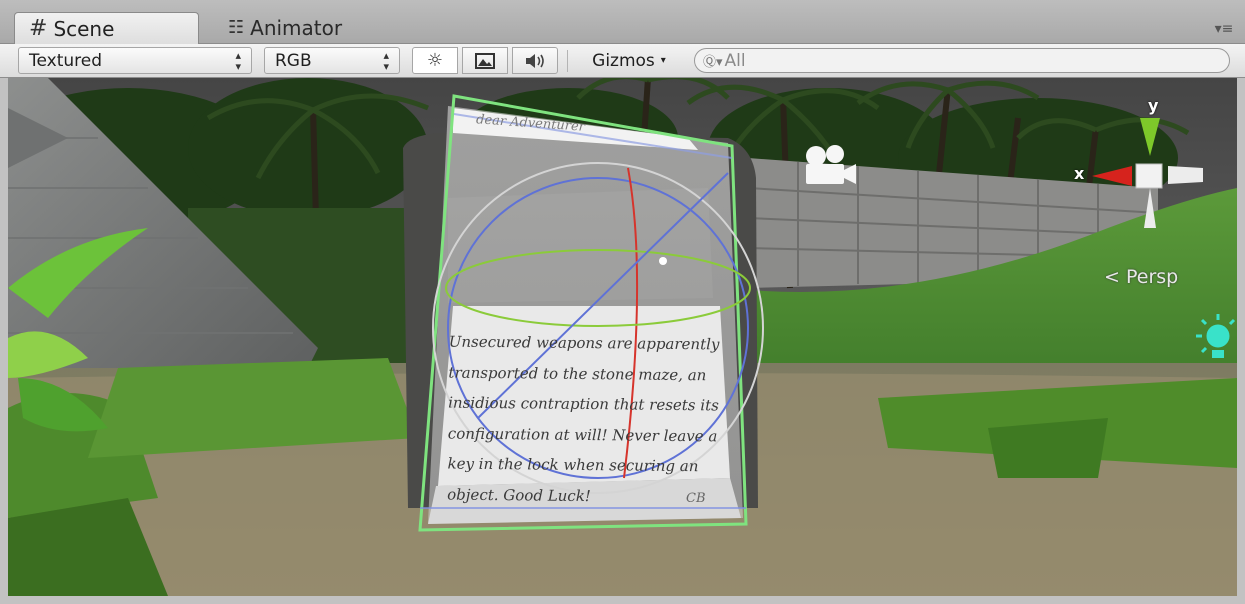 The image size is (1245, 604). I want to click on panel-menu-icon: ▾≡, so click(1224, 29).